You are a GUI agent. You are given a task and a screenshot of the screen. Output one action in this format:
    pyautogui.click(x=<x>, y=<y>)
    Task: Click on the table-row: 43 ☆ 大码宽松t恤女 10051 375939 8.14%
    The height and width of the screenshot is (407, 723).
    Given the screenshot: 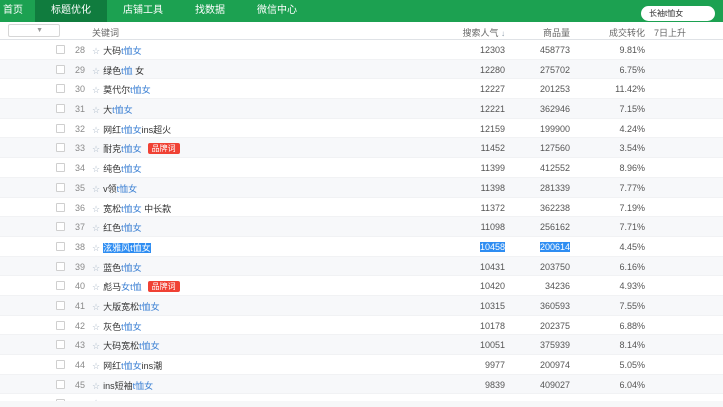 What is the action you would take?
    pyautogui.click(x=361, y=345)
    